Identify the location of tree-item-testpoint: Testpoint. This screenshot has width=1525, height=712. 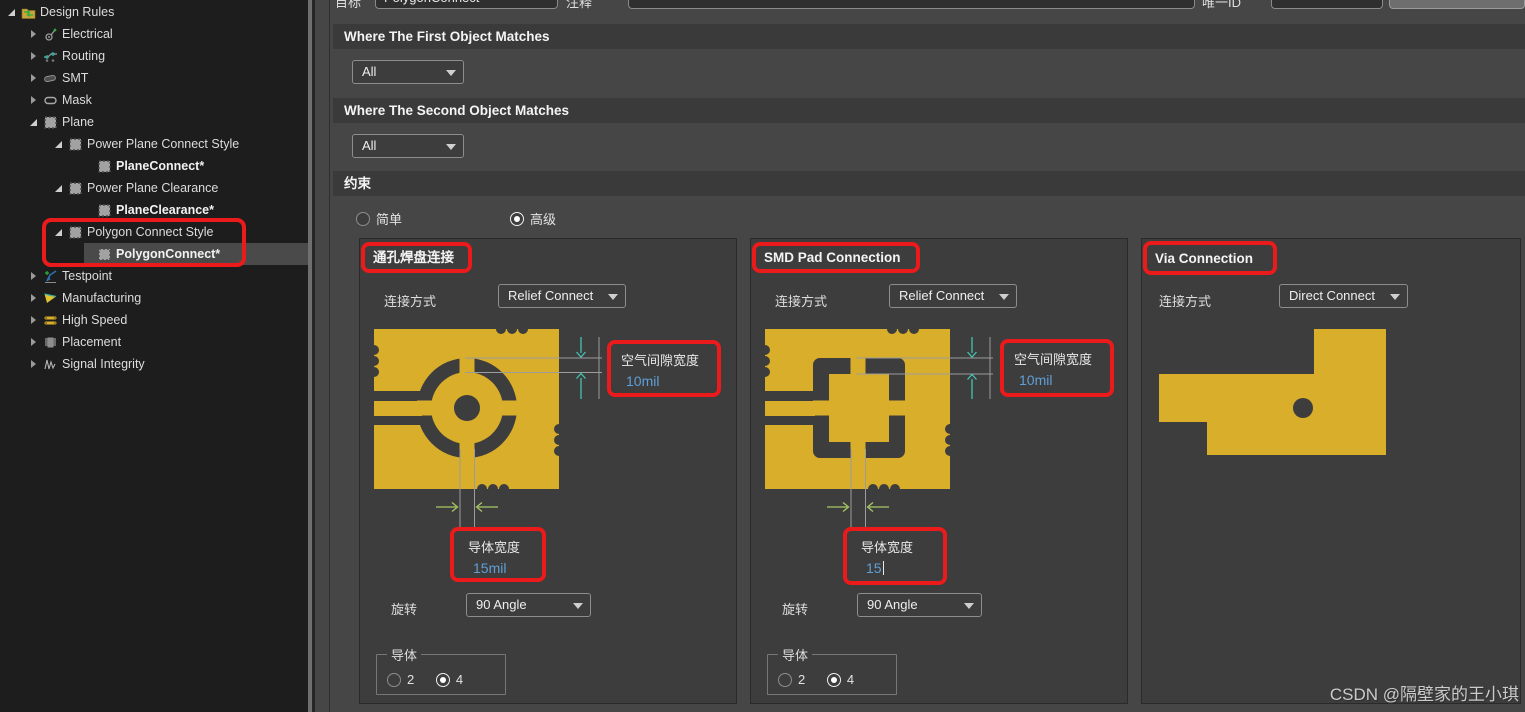
(154, 276).